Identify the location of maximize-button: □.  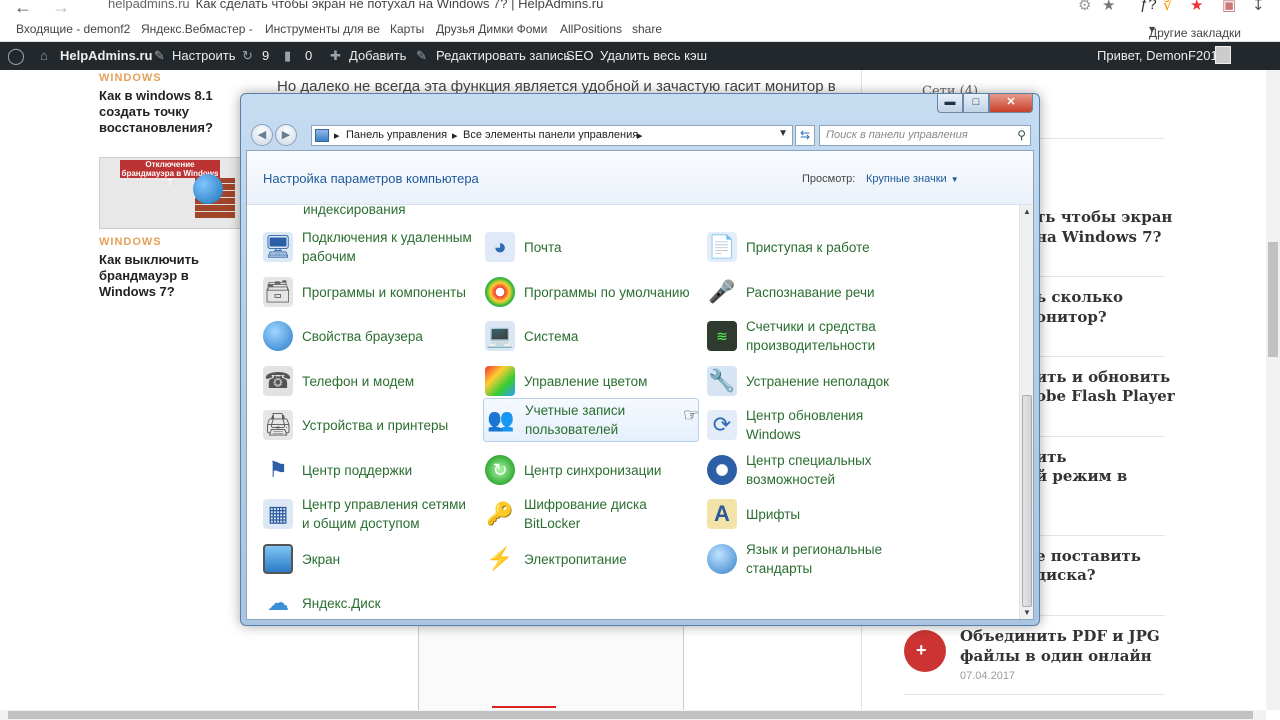
(976, 103).